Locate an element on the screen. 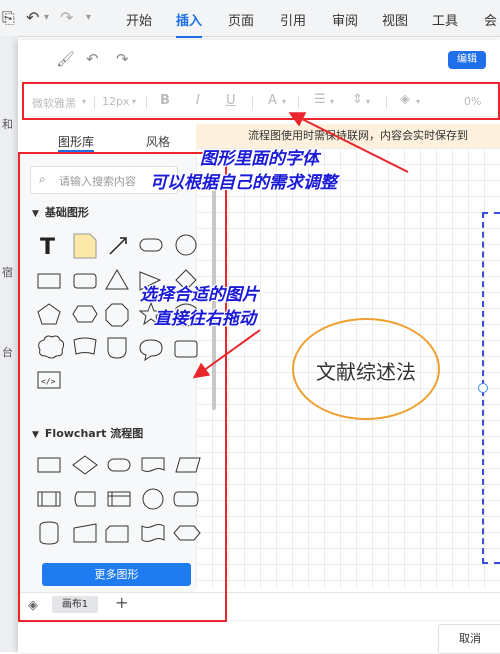  shape-annotation-line2: 直接往右拖动 is located at coordinates (205, 319).